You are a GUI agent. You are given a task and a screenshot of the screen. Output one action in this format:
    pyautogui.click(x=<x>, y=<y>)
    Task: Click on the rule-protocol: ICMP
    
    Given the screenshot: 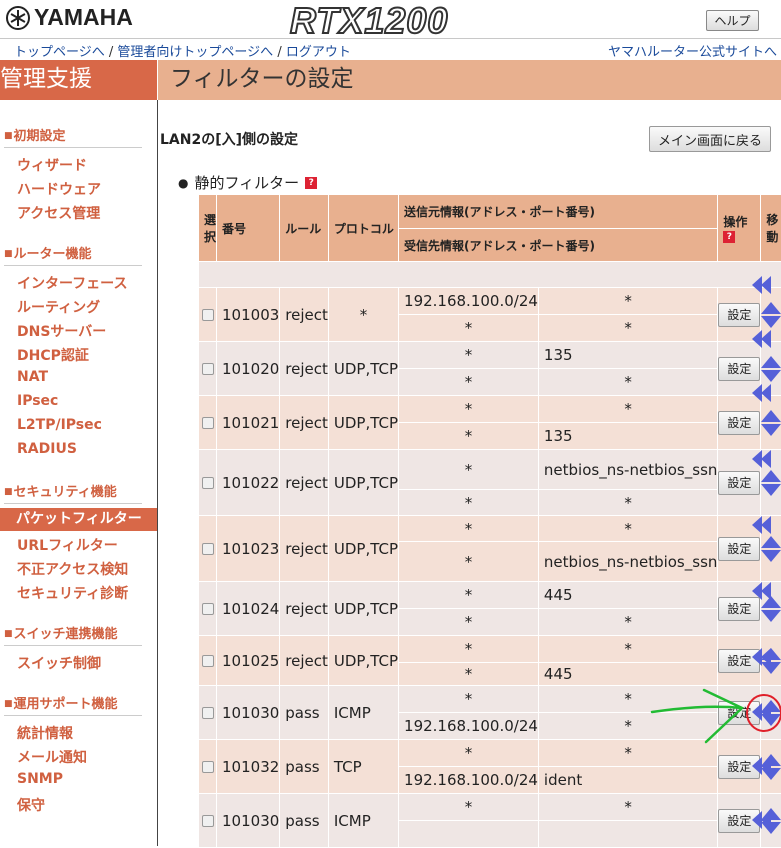 What is the action you would take?
    pyautogui.click(x=363, y=713)
    